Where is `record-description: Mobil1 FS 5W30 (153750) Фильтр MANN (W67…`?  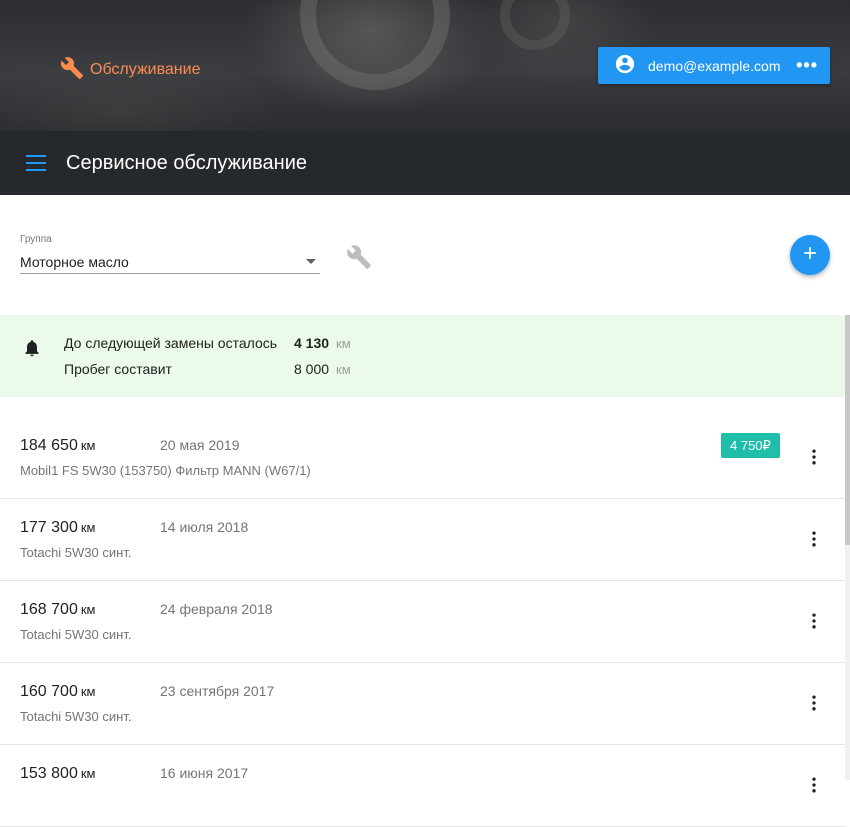 record-description: Mobil1 FS 5W30 (153750) Фильтр MANN (W67… is located at coordinates (165, 470).